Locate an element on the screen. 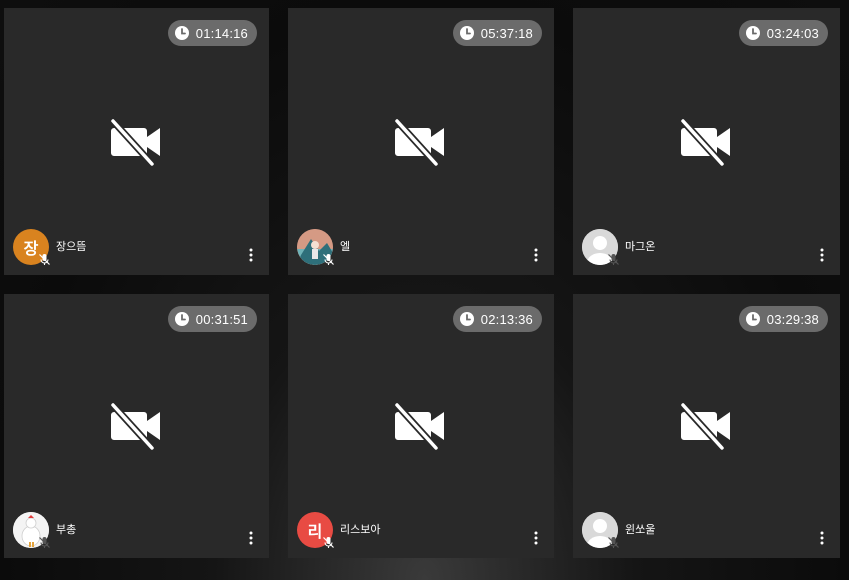  avatar-initial: 리 is located at coordinates (315, 531).